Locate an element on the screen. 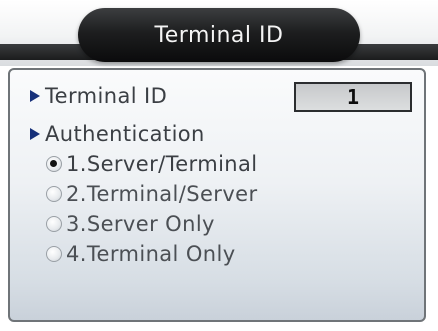 This screenshot has height=331, width=438. auth-option-server-terminal: 1.Server/Terminal is located at coordinates (152, 164).